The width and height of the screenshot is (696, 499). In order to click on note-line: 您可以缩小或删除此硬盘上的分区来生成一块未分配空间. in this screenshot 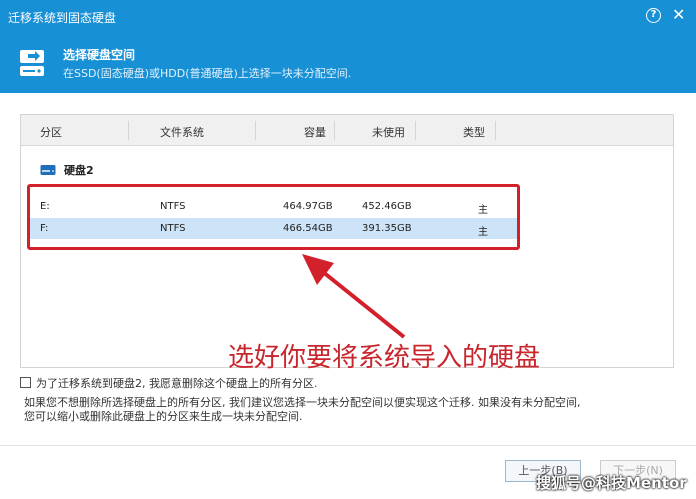, I will do `click(163, 416)`.